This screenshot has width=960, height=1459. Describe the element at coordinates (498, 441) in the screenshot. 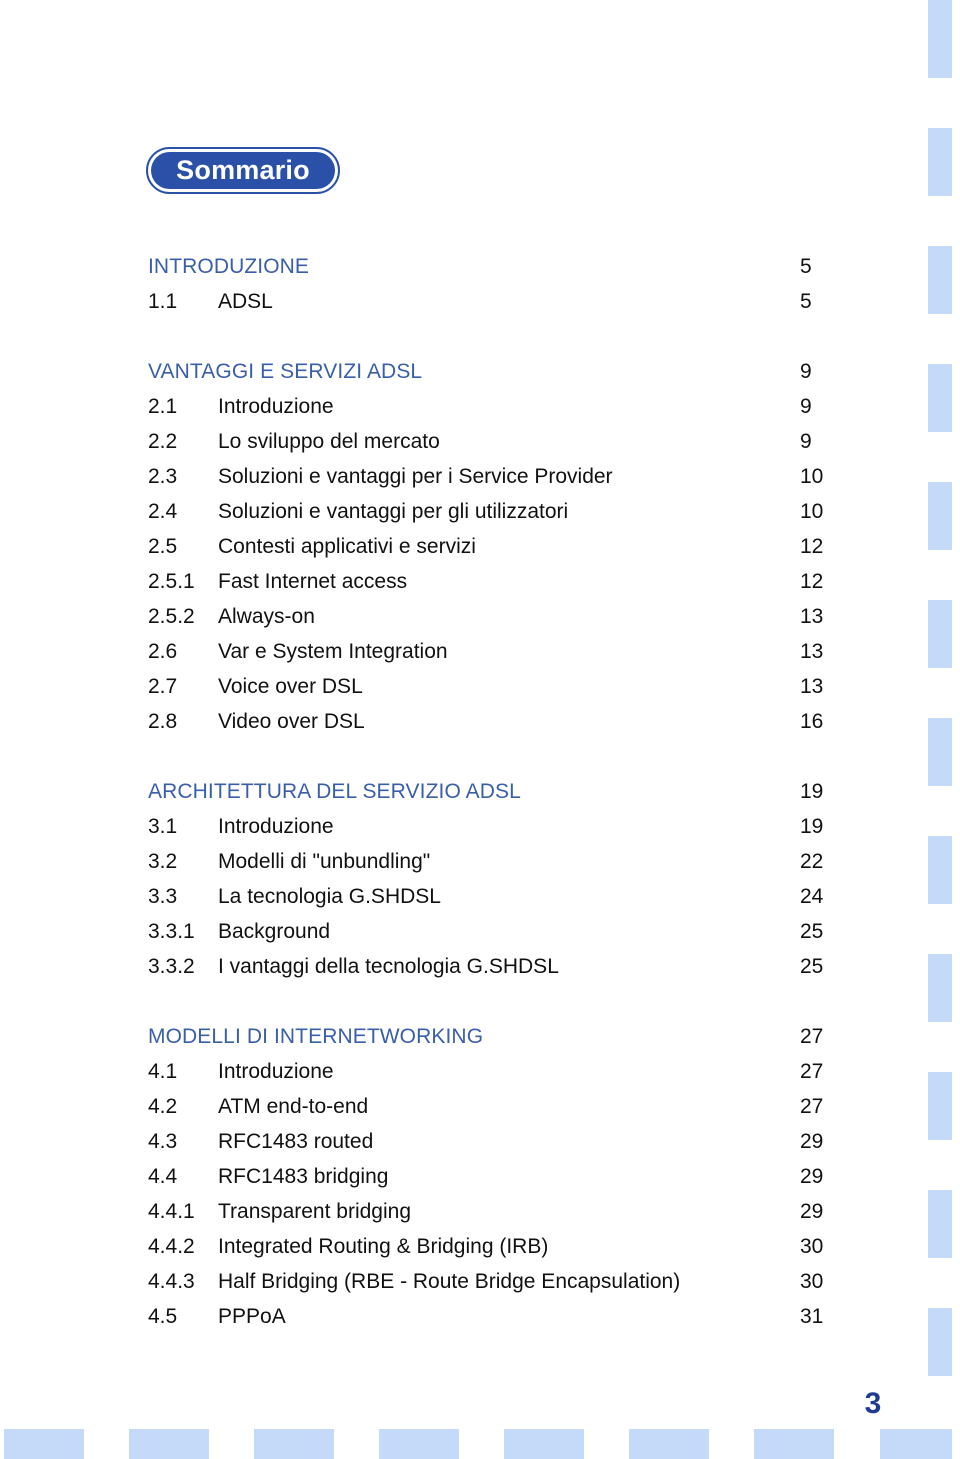

I see `toc-entry-row: 2.2 Lo sviluppo del mercato 9` at that location.